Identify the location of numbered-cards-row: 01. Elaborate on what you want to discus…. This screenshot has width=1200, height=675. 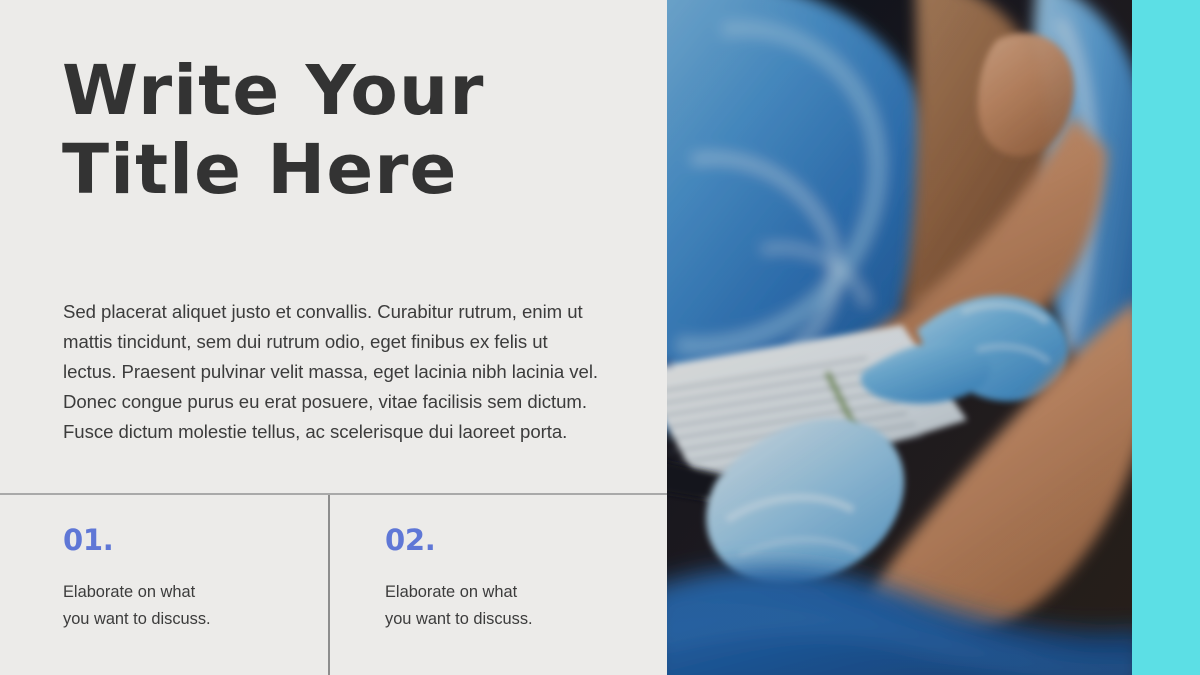
(333, 585).